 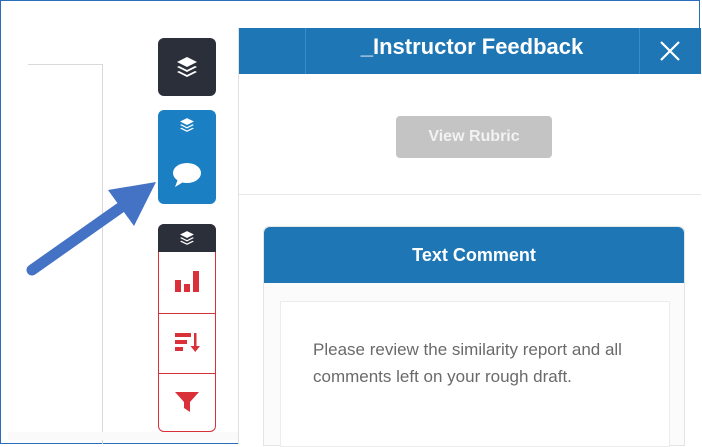 I want to click on similarity-tool-group, so click(x=187, y=328).